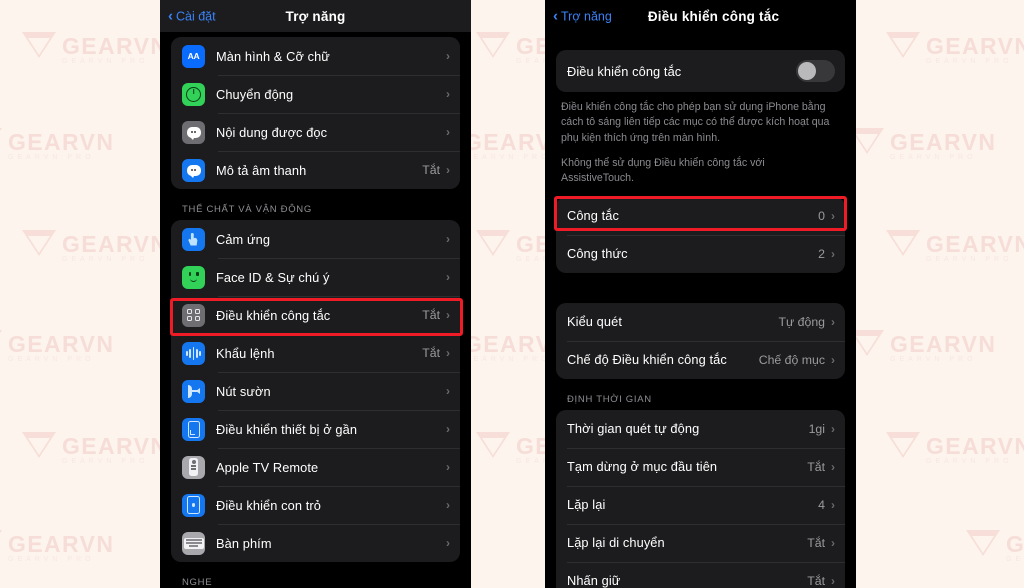 This screenshot has height=588, width=1024. What do you see at coordinates (700, 216) in the screenshot?
I see `row-switches: Công tắc 0 ›` at bounding box center [700, 216].